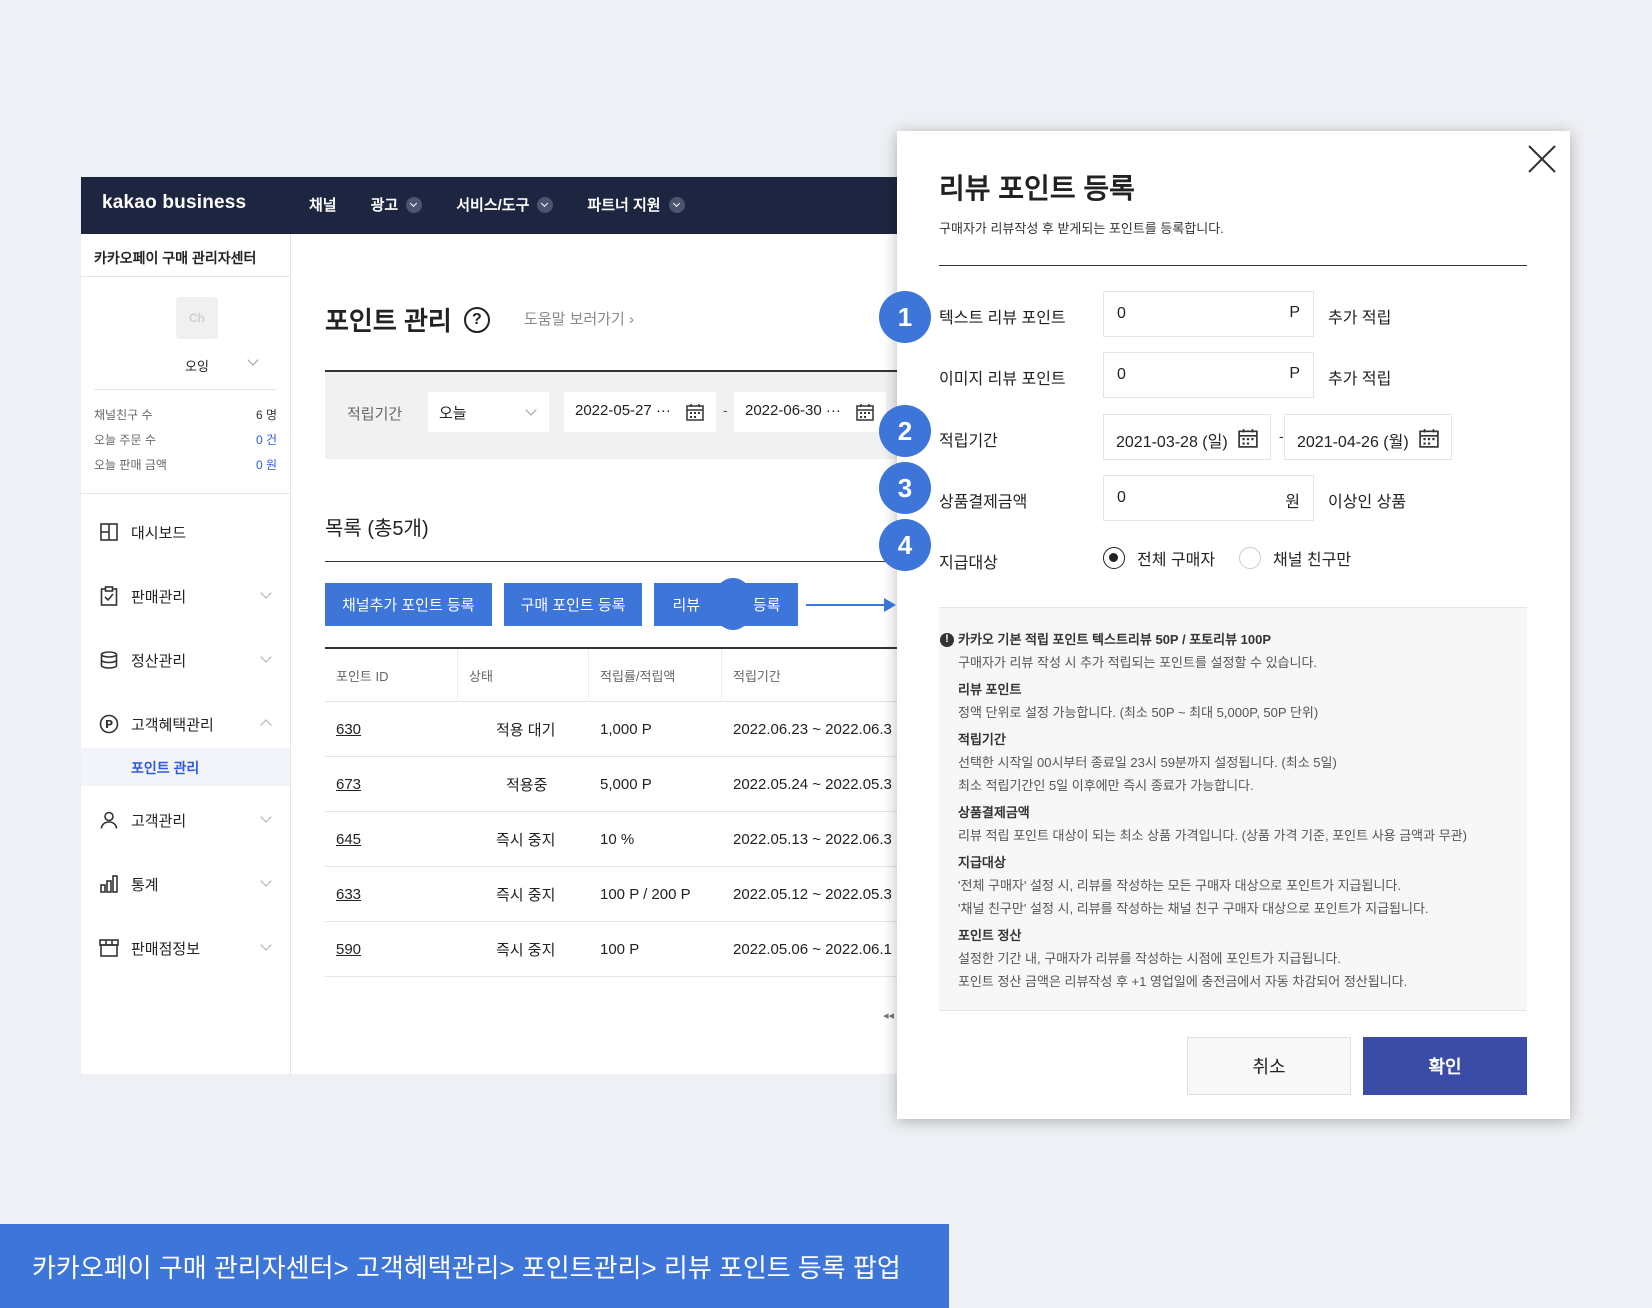  I want to click on radio-channel-friends: 채널 친구만, so click(1295, 558).